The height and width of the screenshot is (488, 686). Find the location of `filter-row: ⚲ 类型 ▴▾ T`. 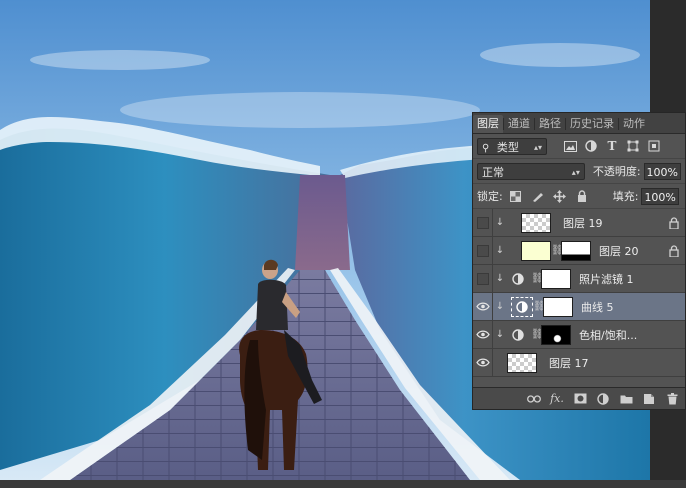

filter-row: ⚲ 类型 ▴▾ T is located at coordinates (579, 146).